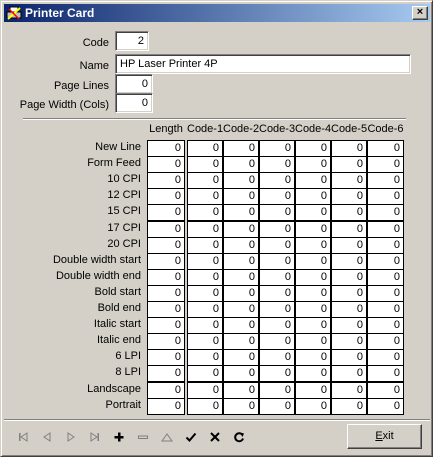 The height and width of the screenshot is (457, 433). What do you see at coordinates (134, 103) in the screenshot?
I see `page-width-field: 0` at bounding box center [134, 103].